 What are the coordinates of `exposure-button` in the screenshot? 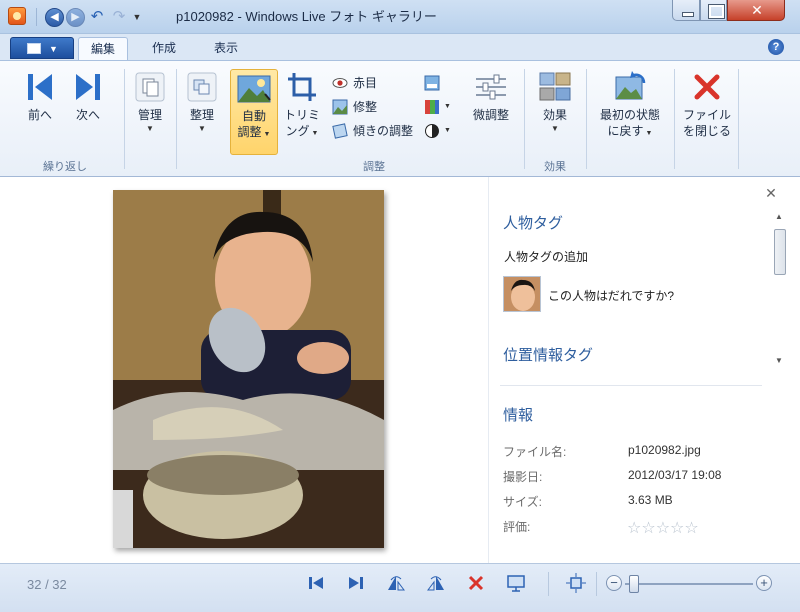 It's located at (439, 83).